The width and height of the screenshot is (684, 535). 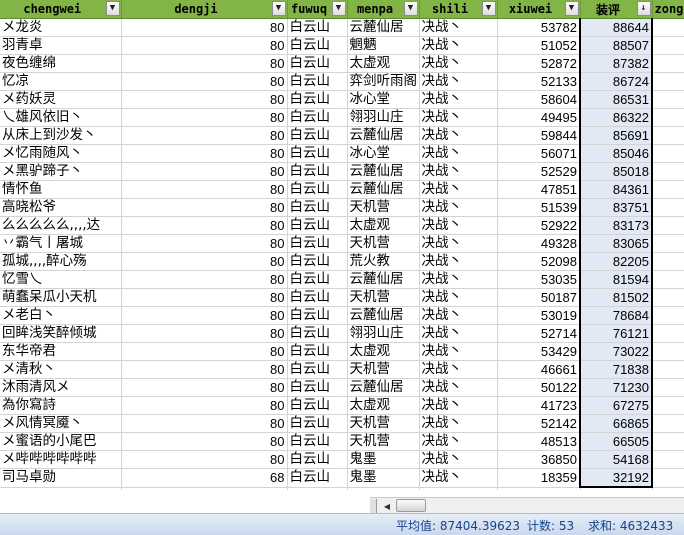 I want to click on table-cell: 鬼墨, so click(x=383, y=478).